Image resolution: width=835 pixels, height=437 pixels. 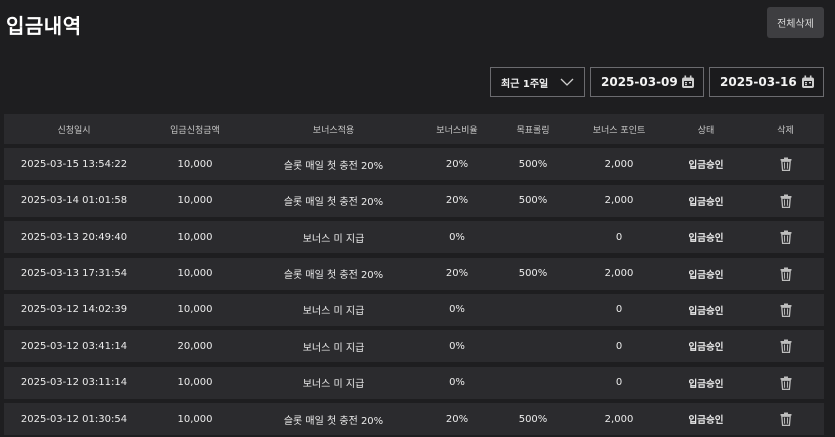 What do you see at coordinates (785, 130) in the screenshot?
I see `header-delete: 삭제` at bounding box center [785, 130].